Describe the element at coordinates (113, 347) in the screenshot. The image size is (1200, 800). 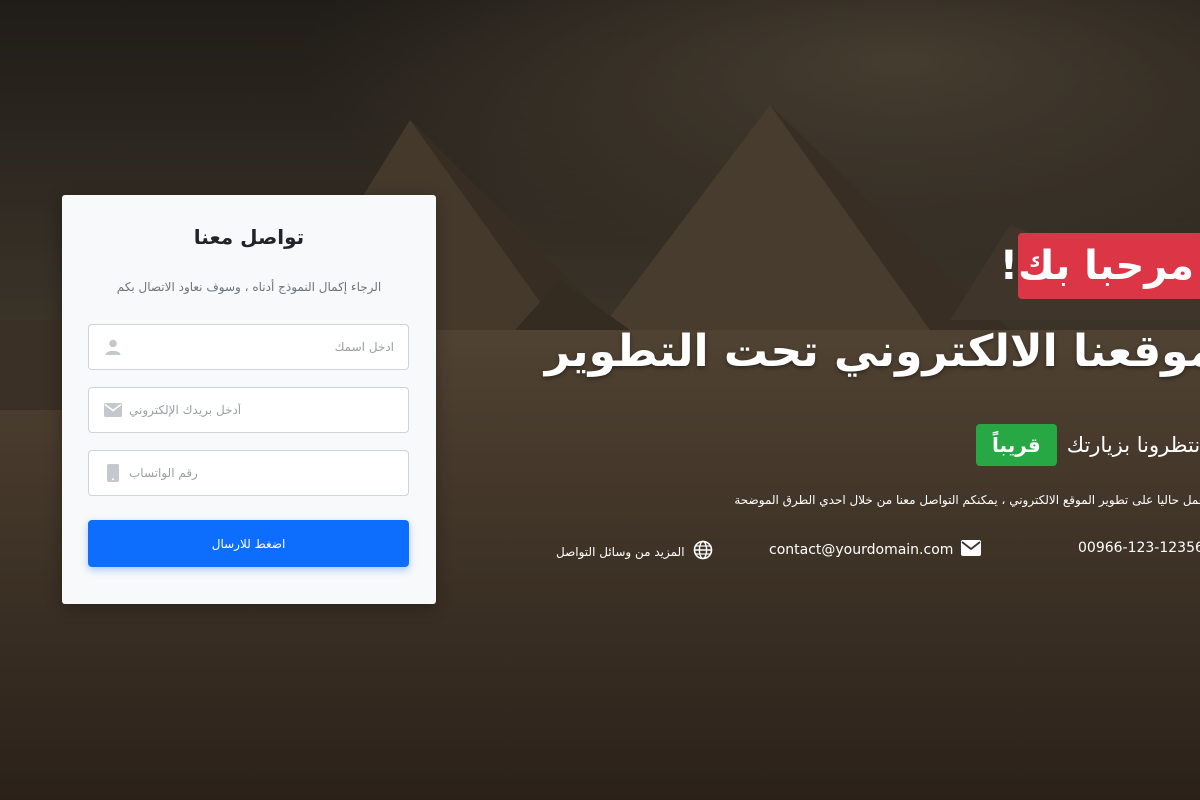
I see `user-icon` at that location.